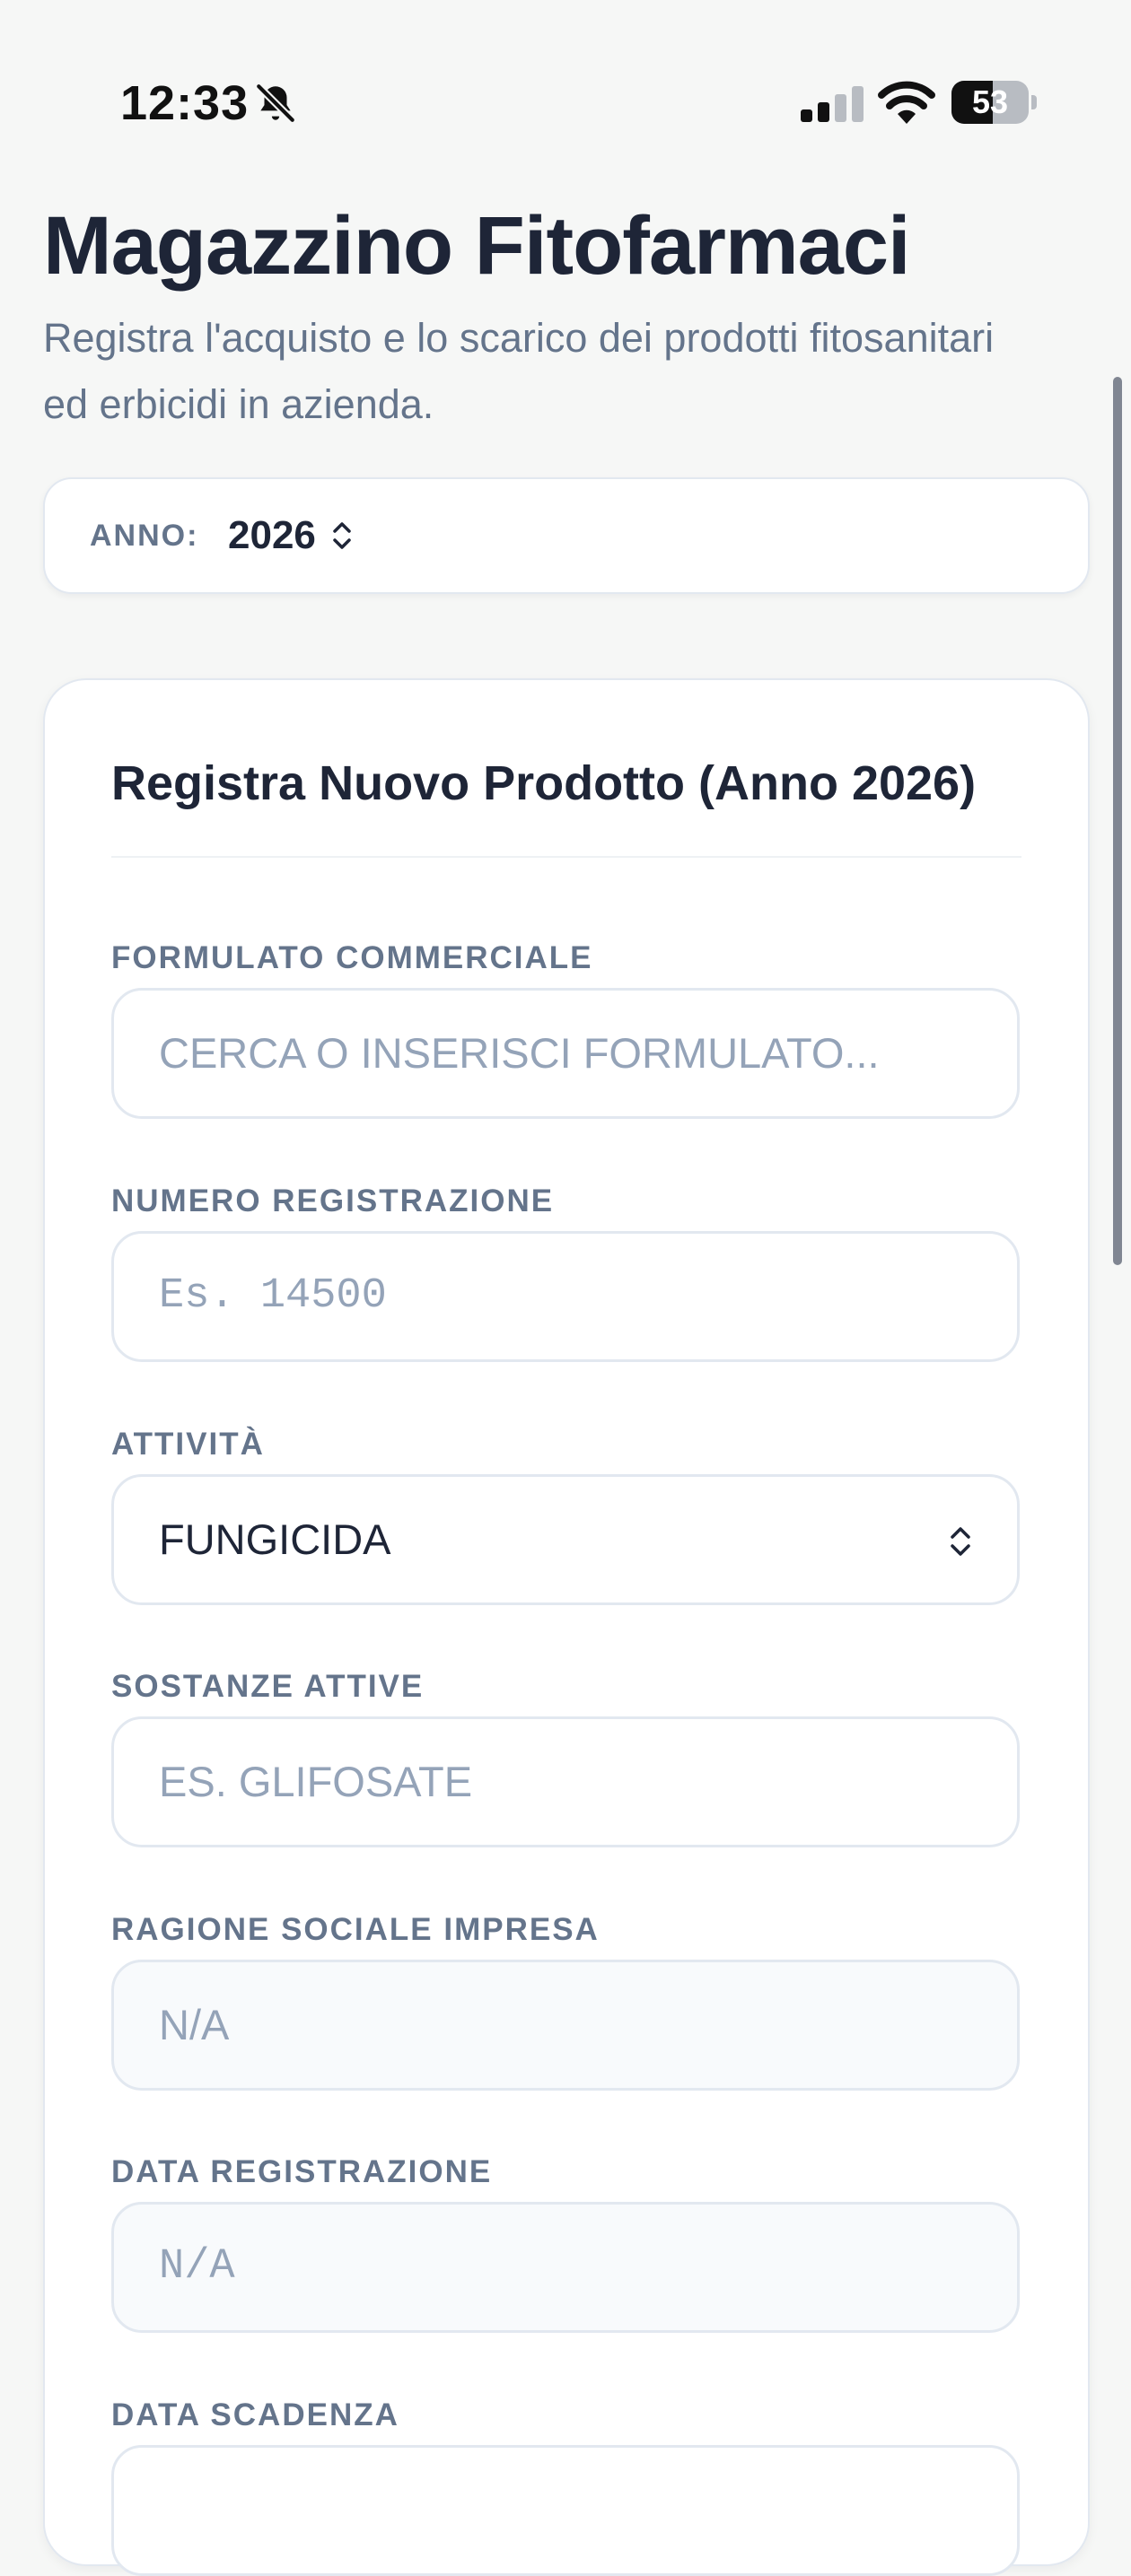 The image size is (1131, 2576). I want to click on battery-icon: 53, so click(994, 102).